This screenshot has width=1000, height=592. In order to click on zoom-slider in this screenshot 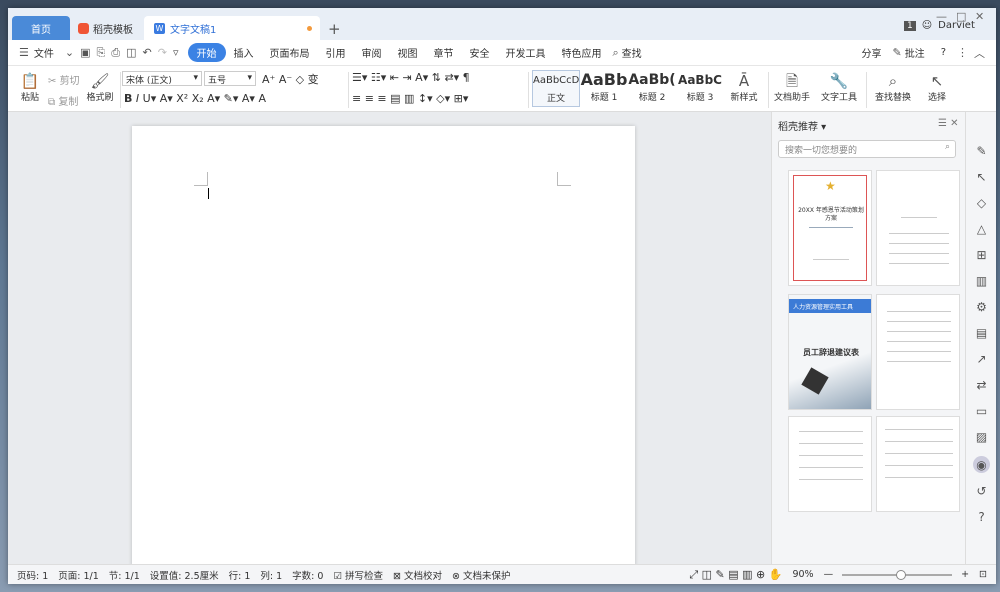, I will do `click(897, 574)`.